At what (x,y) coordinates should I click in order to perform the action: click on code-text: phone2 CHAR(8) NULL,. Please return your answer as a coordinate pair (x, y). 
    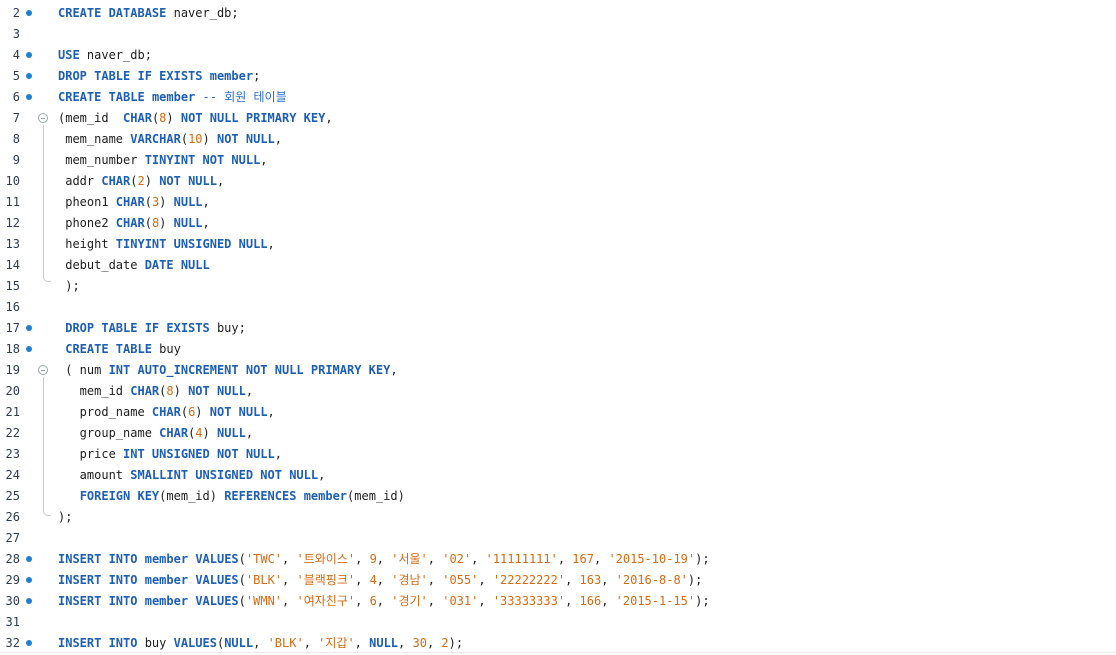
    Looking at the image, I should click on (134, 223).